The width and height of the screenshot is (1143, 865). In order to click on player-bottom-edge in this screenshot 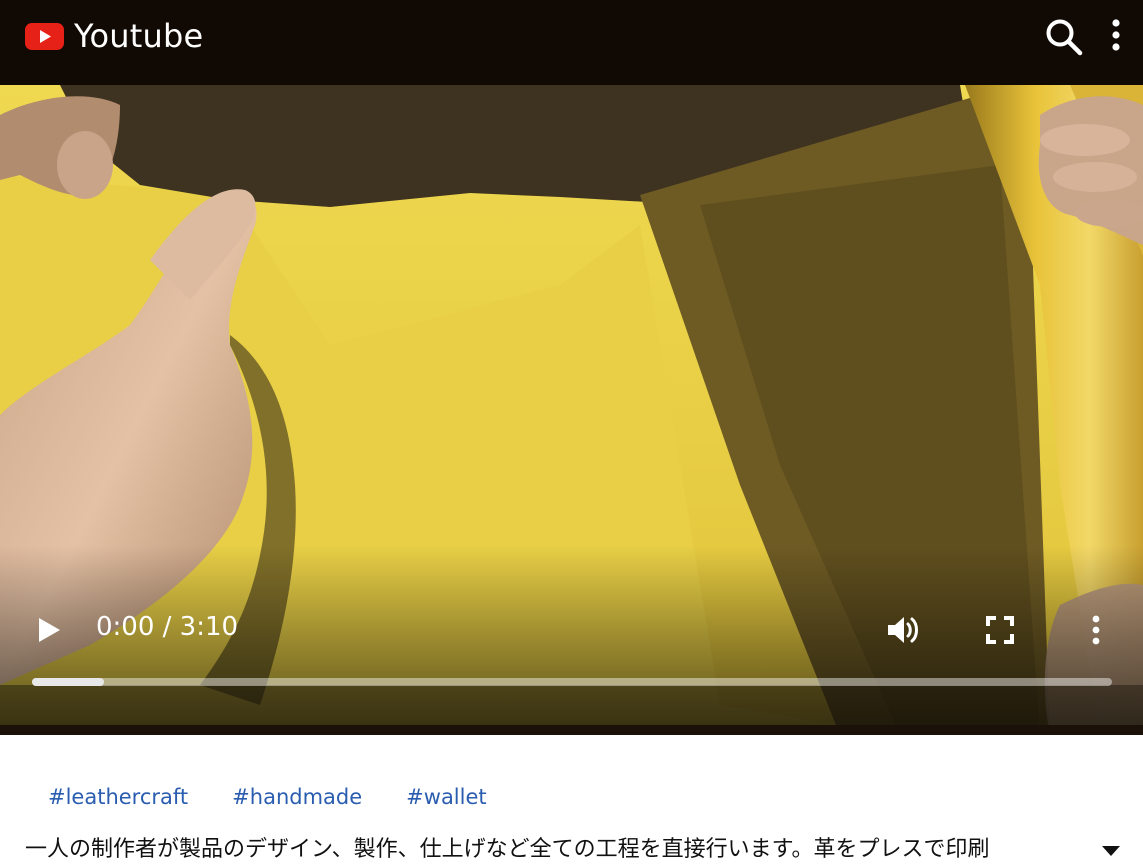, I will do `click(571, 730)`.